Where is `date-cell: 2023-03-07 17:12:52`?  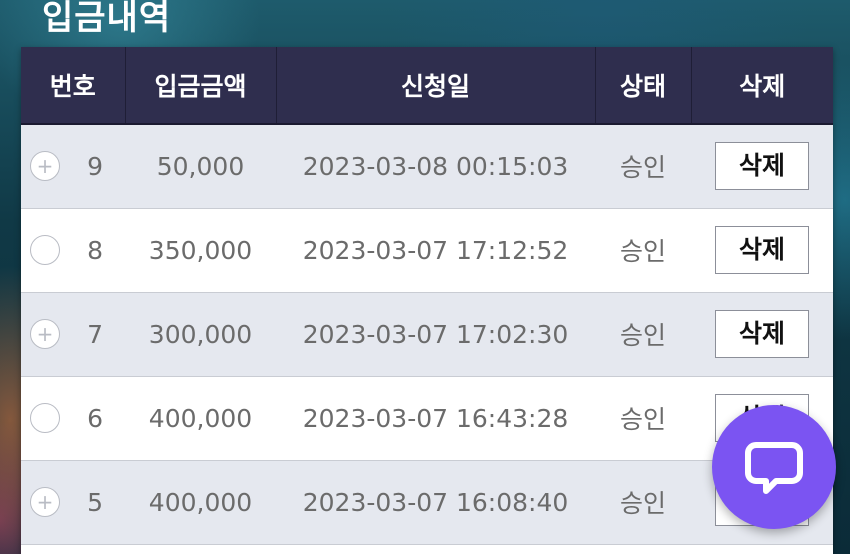 date-cell: 2023-03-07 17:12:52 is located at coordinates (435, 250).